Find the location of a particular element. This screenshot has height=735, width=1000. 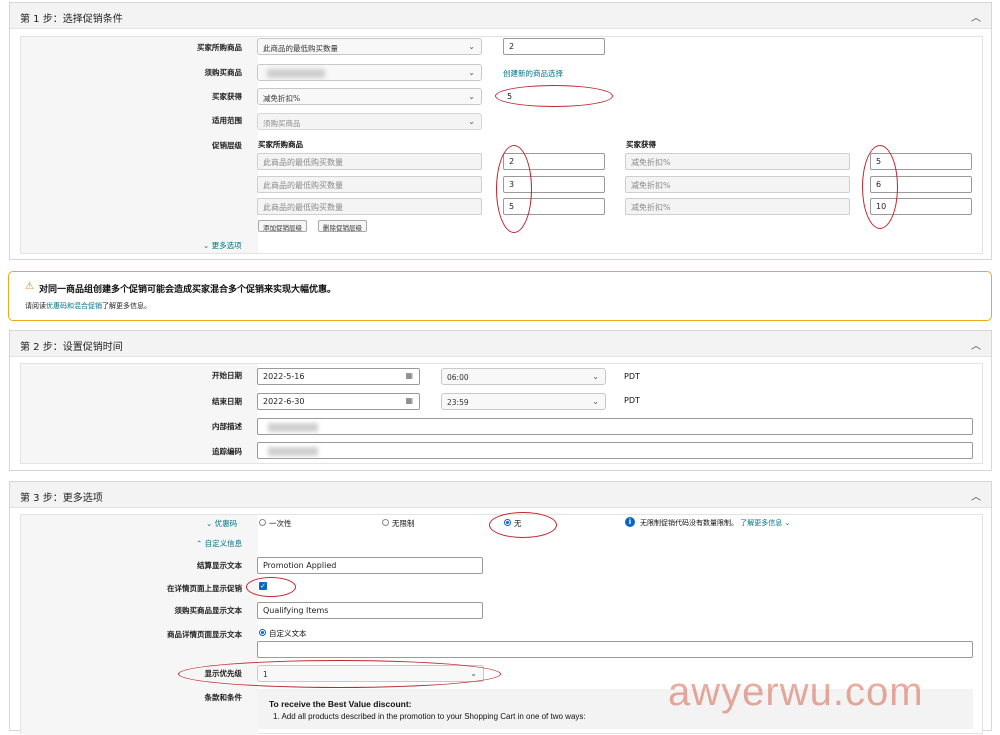

tiers-header-left: 买家所购商品 is located at coordinates (280, 144).